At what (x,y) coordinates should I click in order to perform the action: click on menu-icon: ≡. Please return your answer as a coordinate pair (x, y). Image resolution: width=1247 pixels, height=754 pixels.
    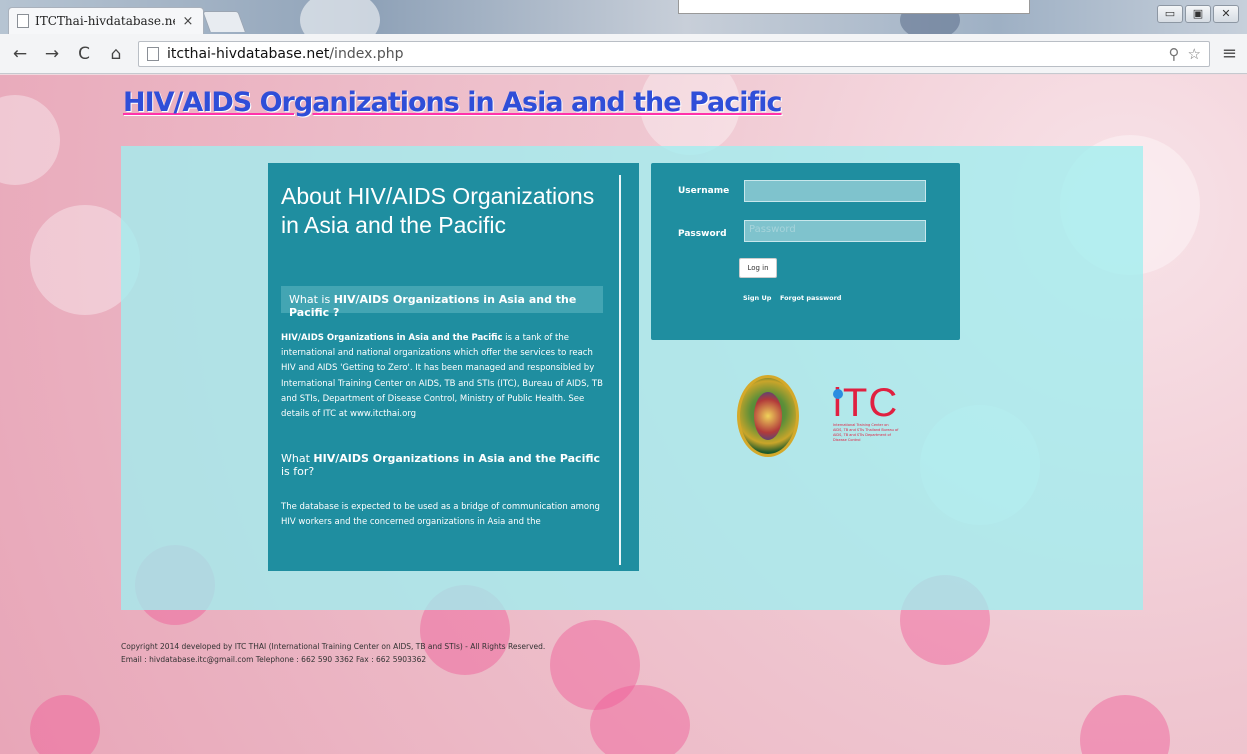
    Looking at the image, I should click on (1229, 53).